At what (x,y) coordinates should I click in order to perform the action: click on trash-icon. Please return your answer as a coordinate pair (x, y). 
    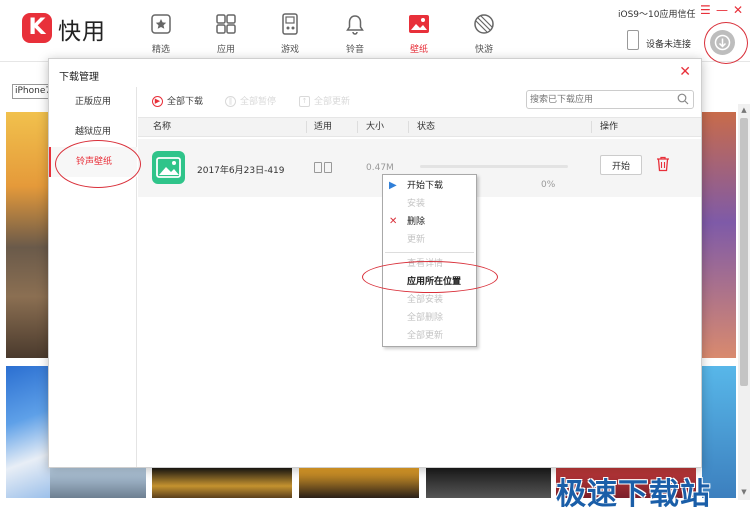
    Looking at the image, I should click on (663, 164).